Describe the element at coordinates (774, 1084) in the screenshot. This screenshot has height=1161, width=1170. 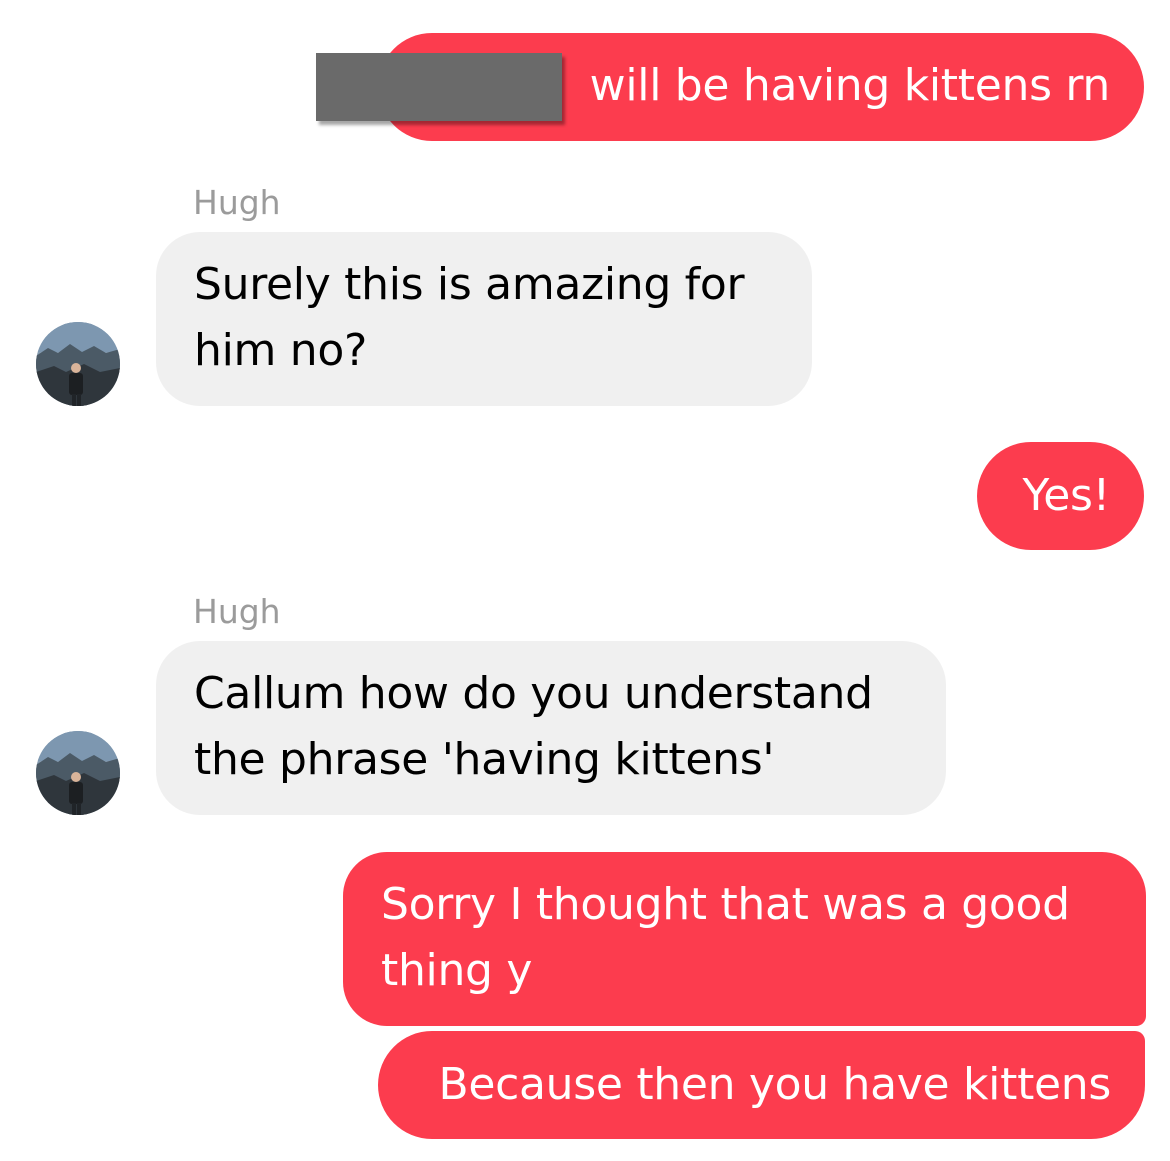
I see `message-text: Because then you have kittens` at that location.